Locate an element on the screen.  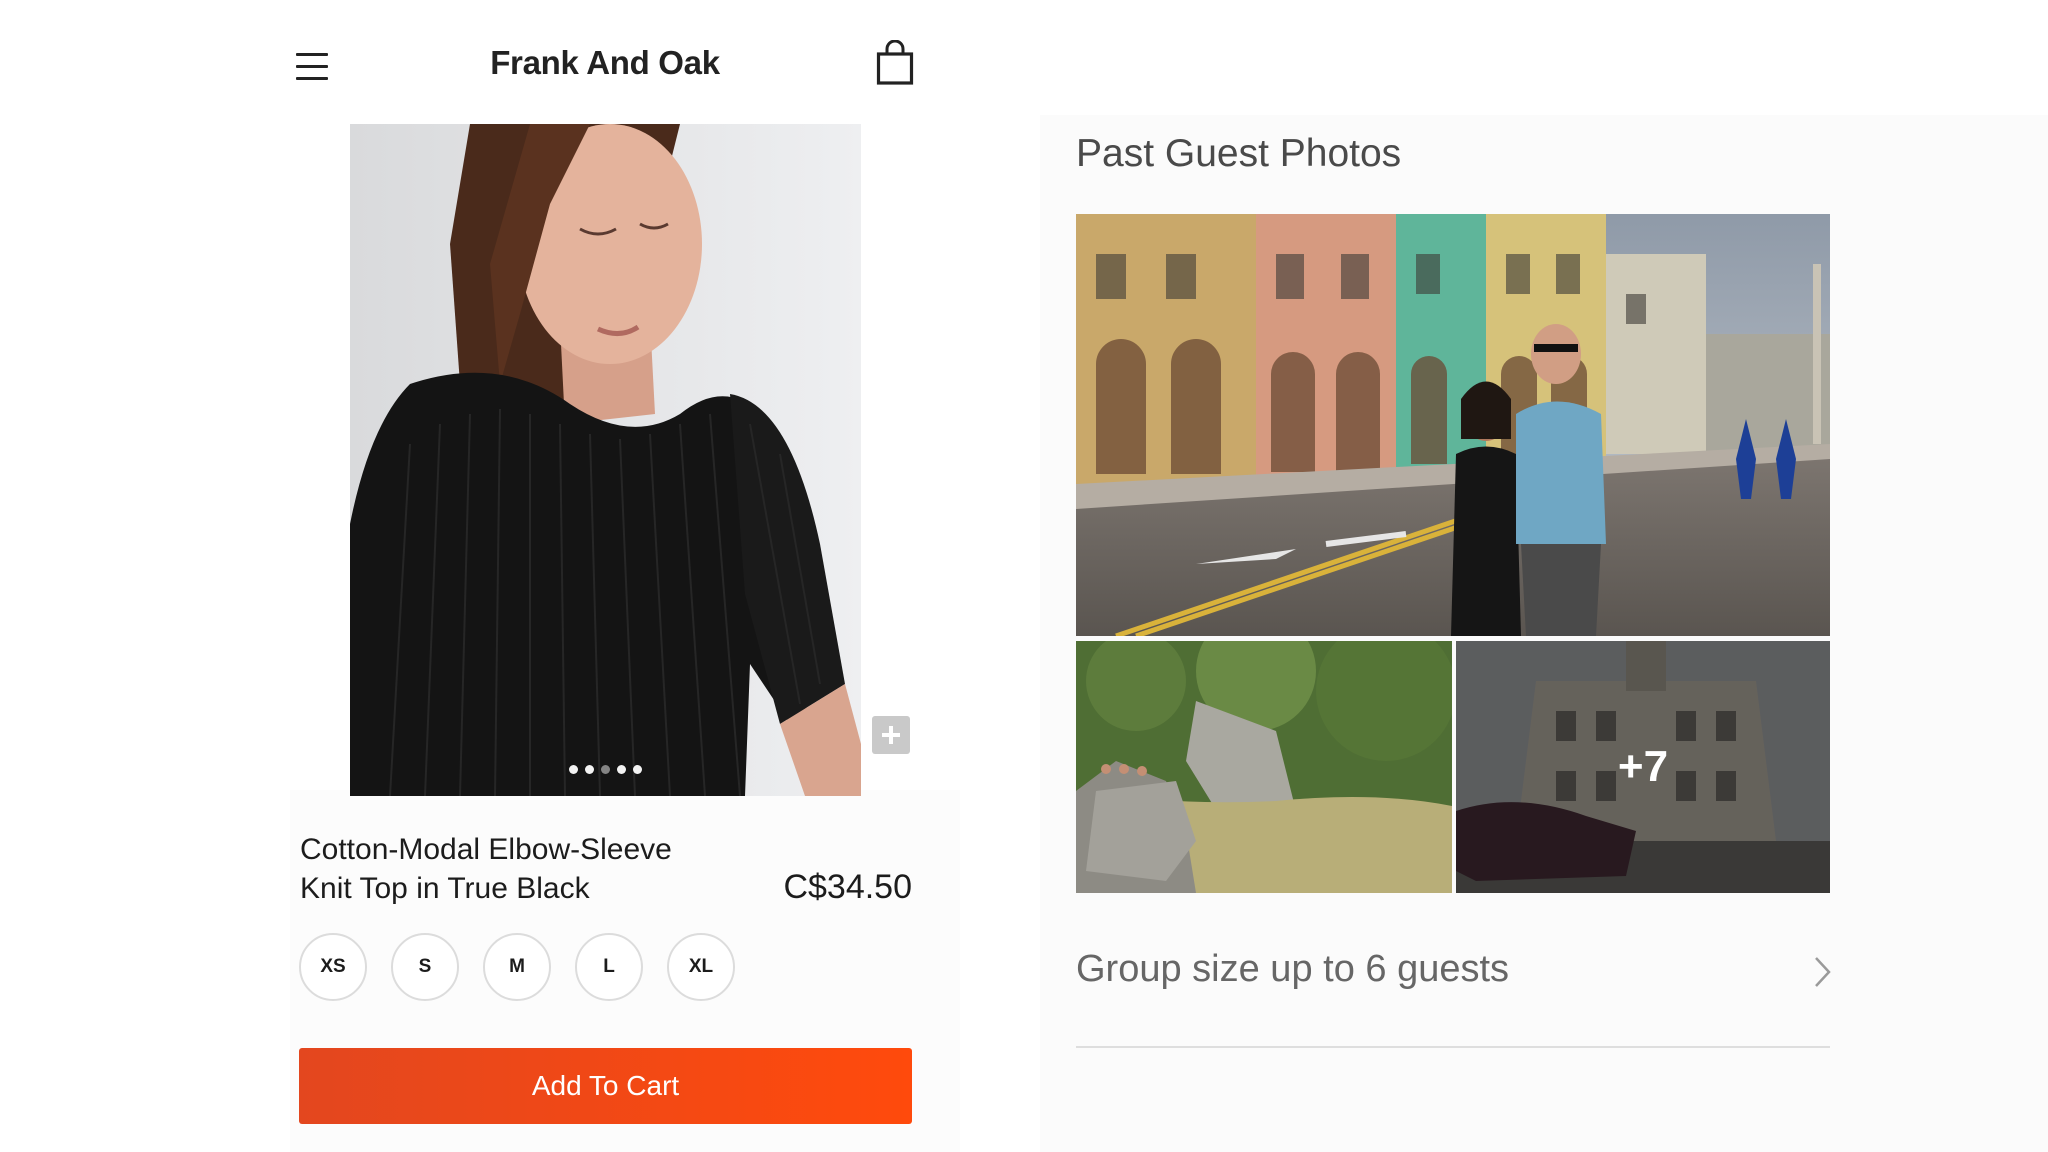
size-option-xl: XL is located at coordinates (701, 967).